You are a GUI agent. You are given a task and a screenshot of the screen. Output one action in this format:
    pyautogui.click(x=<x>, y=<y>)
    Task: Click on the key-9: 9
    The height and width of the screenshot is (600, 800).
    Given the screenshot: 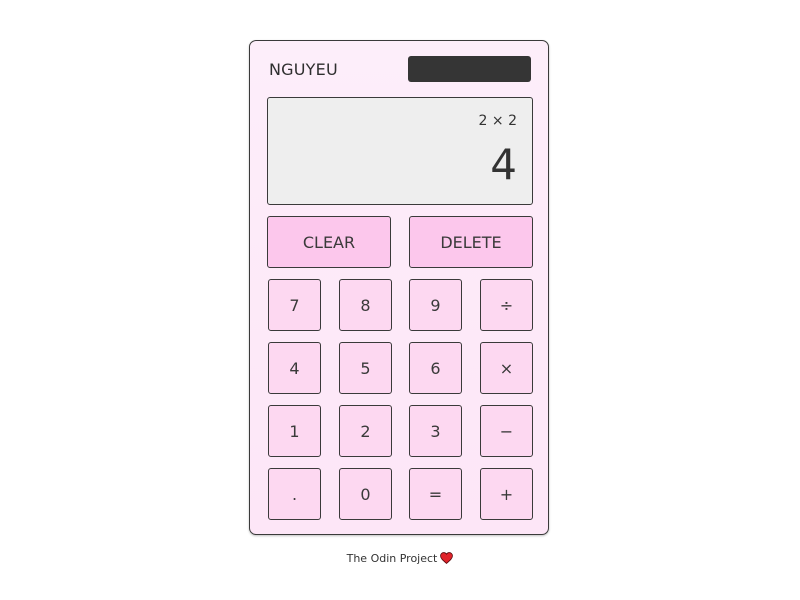 What is the action you would take?
    pyautogui.click(x=435, y=305)
    